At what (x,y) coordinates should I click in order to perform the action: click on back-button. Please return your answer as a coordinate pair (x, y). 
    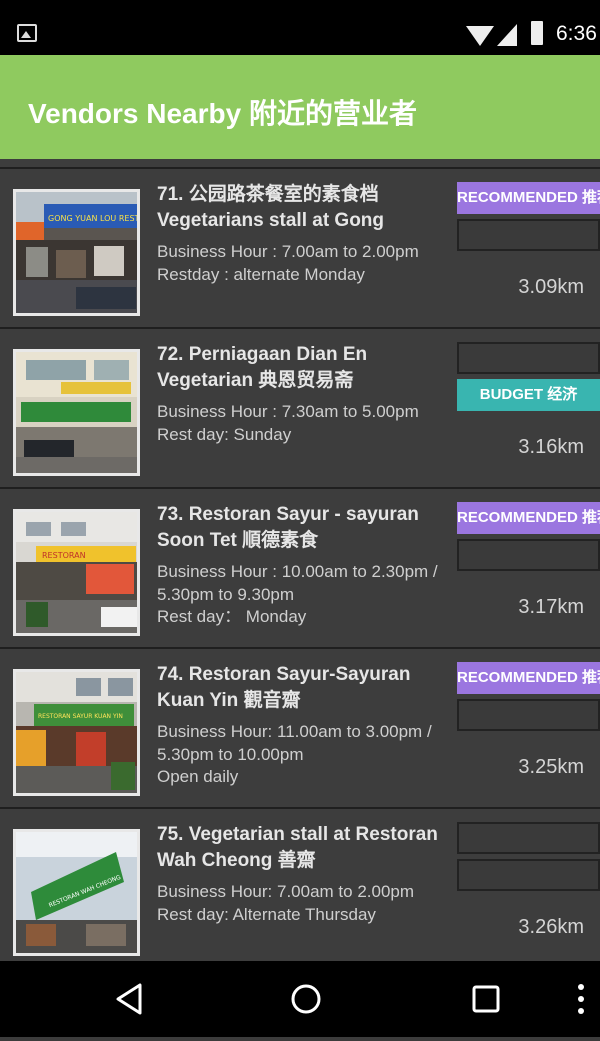
    Looking at the image, I should click on (130, 999).